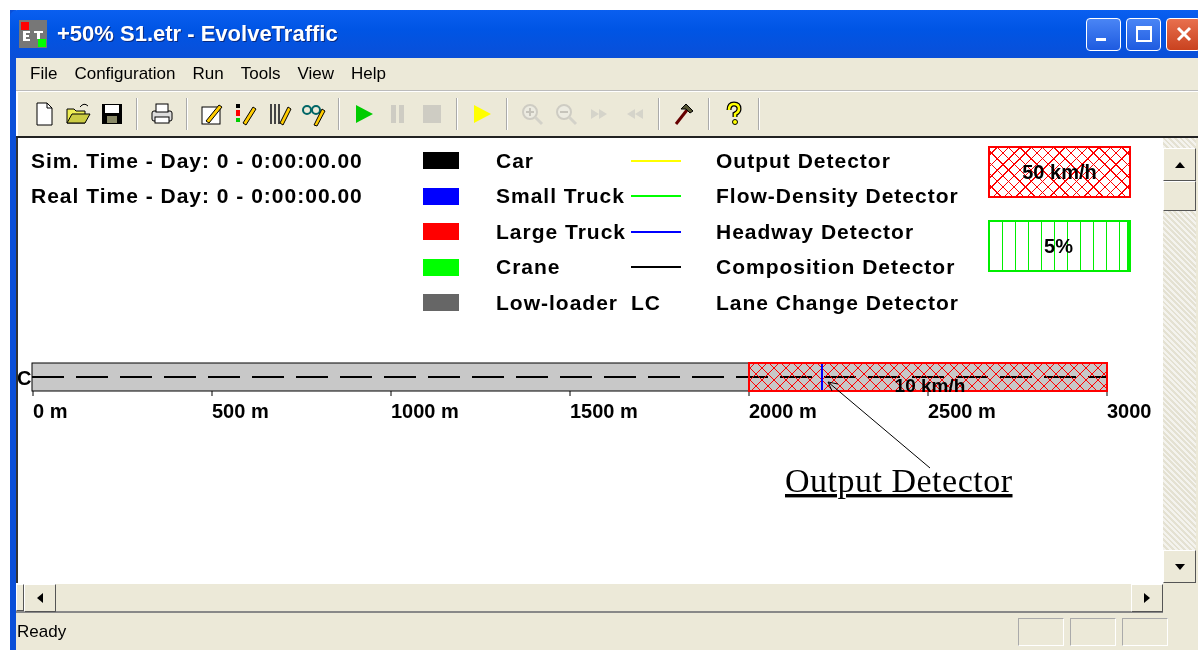 Image resolution: width=1198 pixels, height=650 pixels. I want to click on distance-label: 500 m, so click(240, 411).